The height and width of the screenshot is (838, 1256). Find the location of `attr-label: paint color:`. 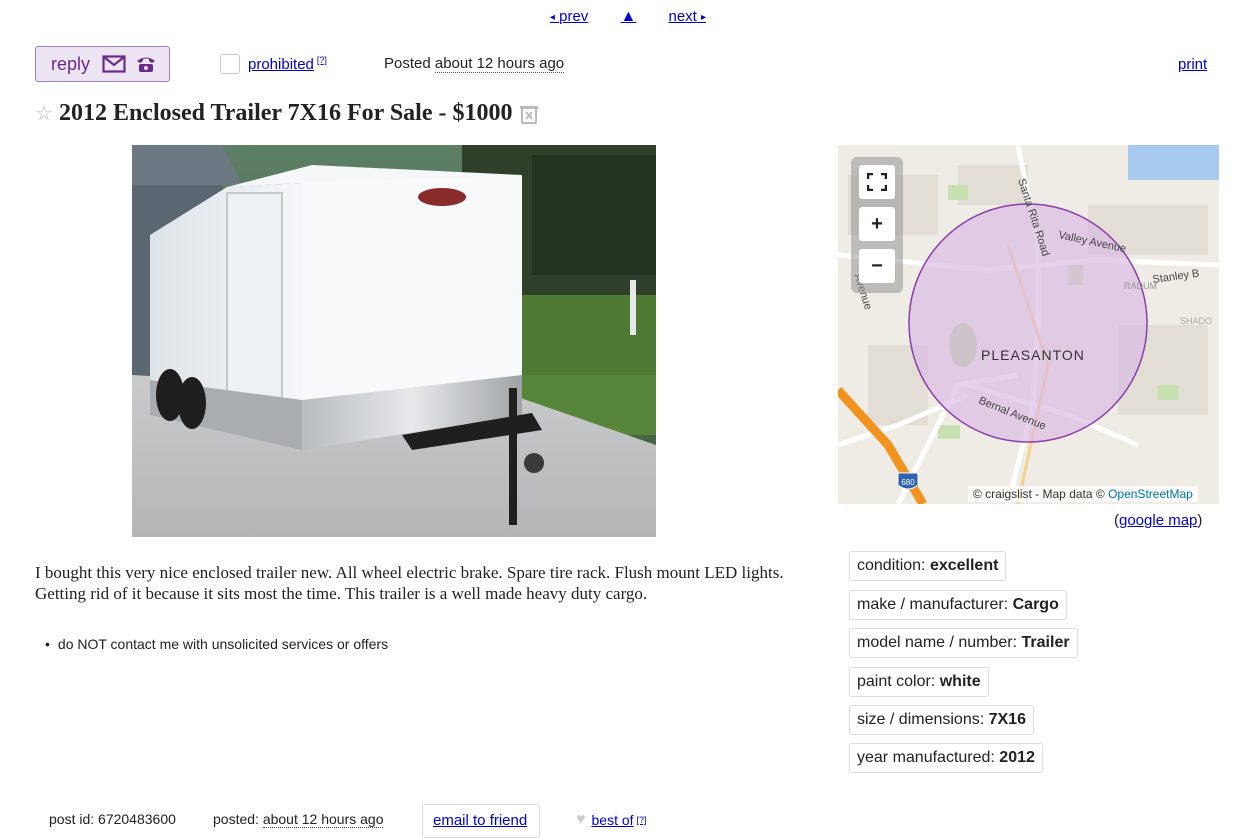

attr-label: paint color: is located at coordinates (898, 681).